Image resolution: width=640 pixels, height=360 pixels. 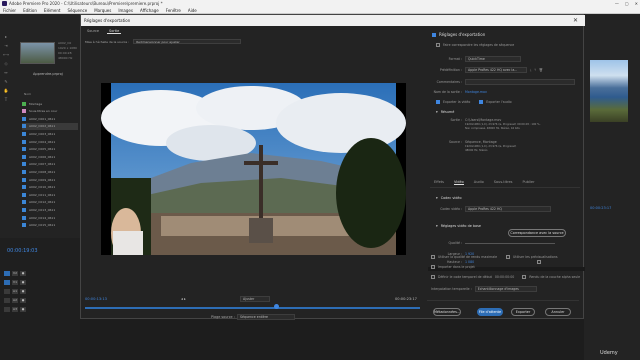 I want to click on list-item: A002_C015_0611, so click(x=50, y=225).